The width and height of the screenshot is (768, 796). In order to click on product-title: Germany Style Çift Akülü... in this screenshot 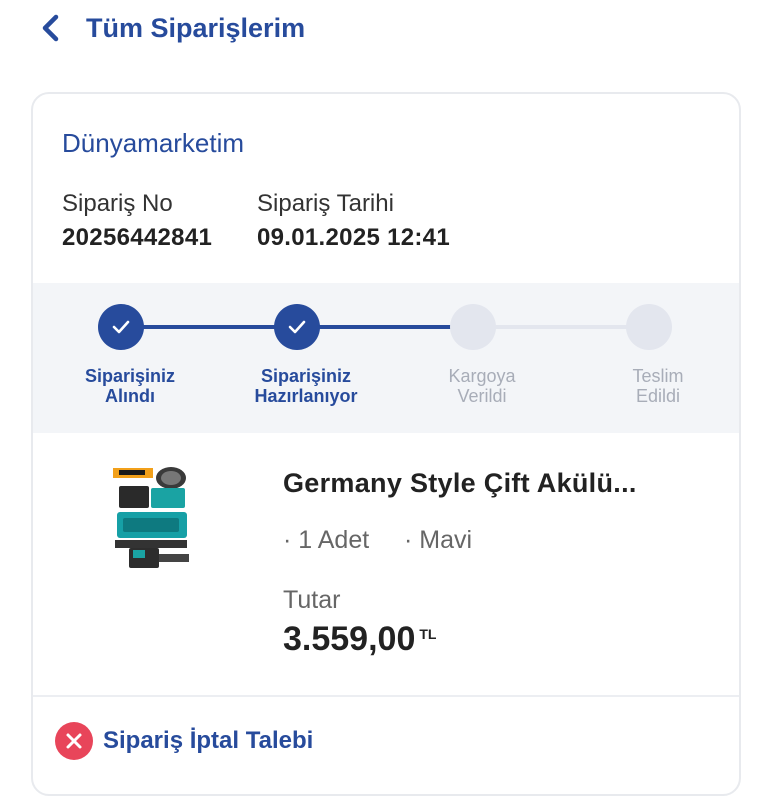, I will do `click(460, 483)`.